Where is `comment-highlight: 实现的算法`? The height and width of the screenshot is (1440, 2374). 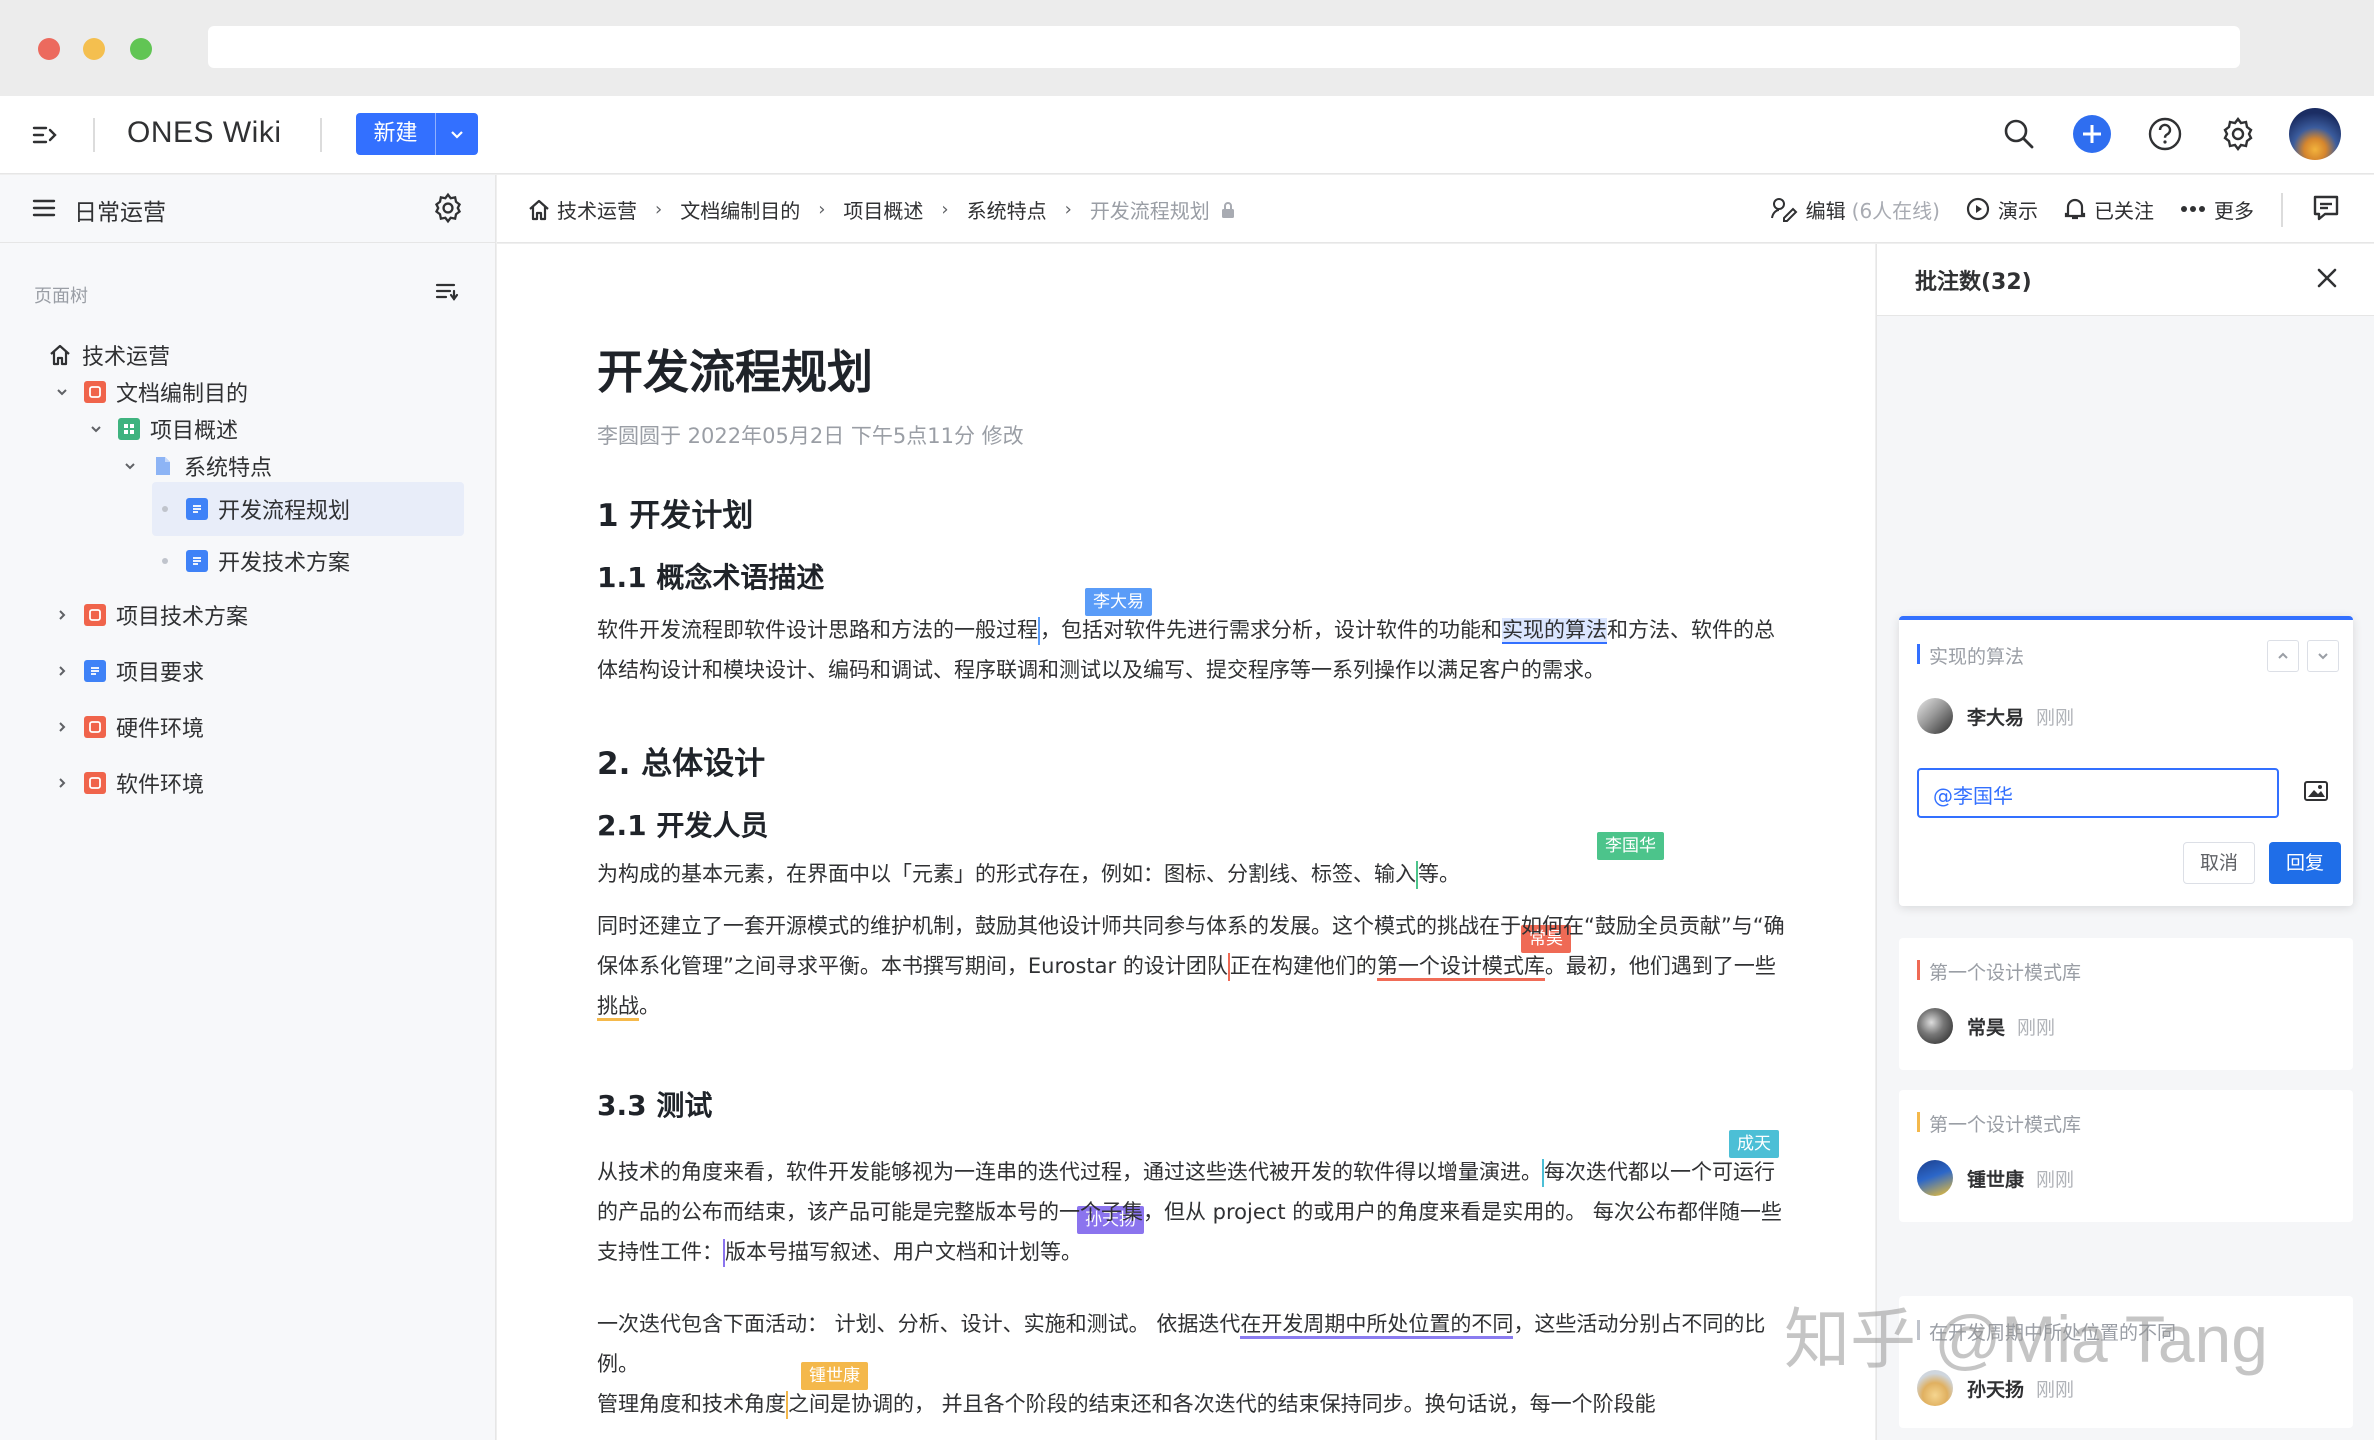
comment-highlight: 实现的算法 is located at coordinates (1554, 631).